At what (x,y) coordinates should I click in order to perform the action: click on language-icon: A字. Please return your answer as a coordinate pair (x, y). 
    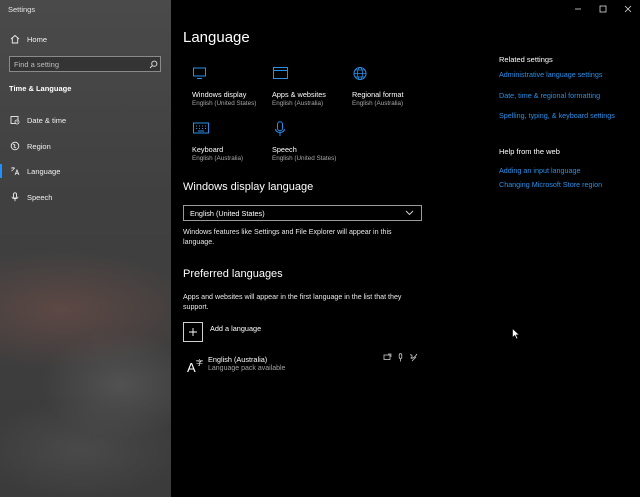
    Looking at the image, I should click on (195, 366).